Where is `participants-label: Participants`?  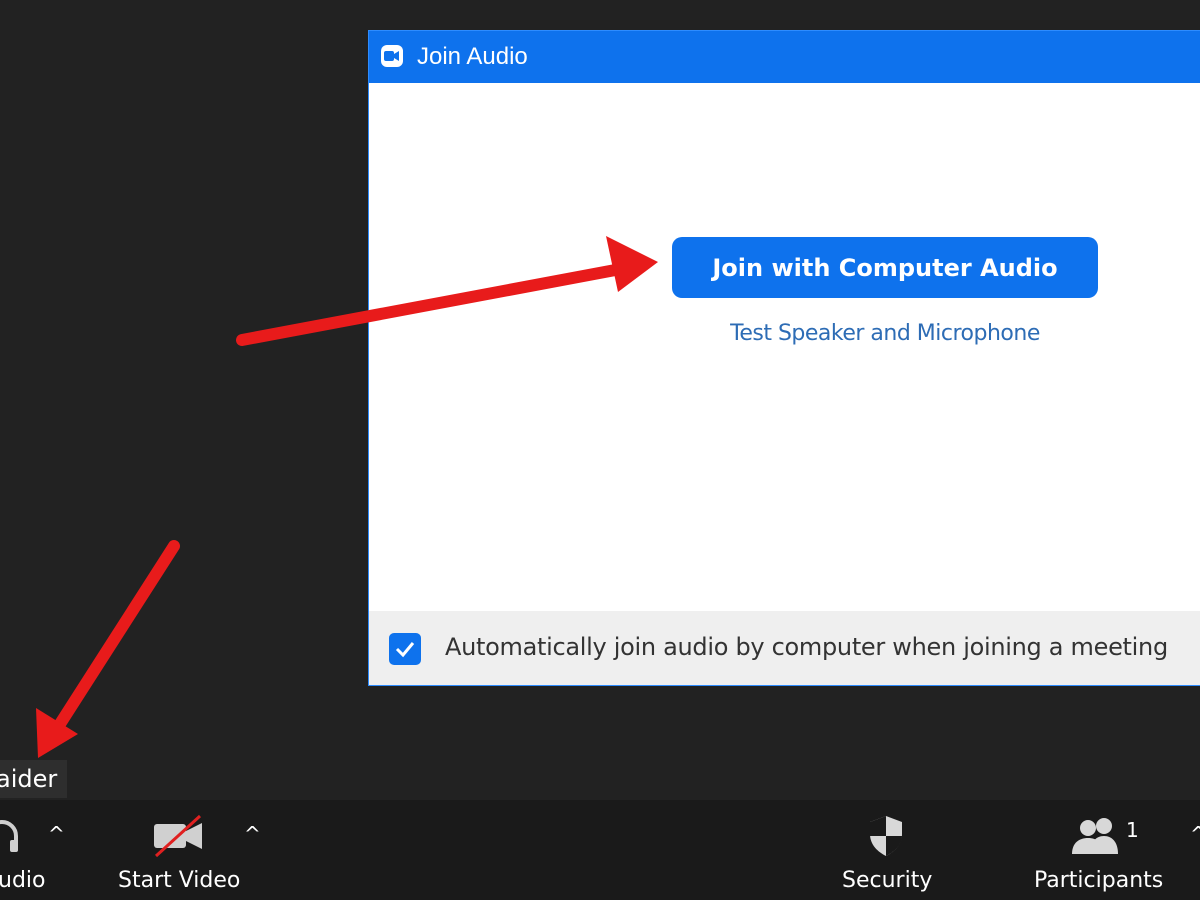 participants-label: Participants is located at coordinates (1098, 880).